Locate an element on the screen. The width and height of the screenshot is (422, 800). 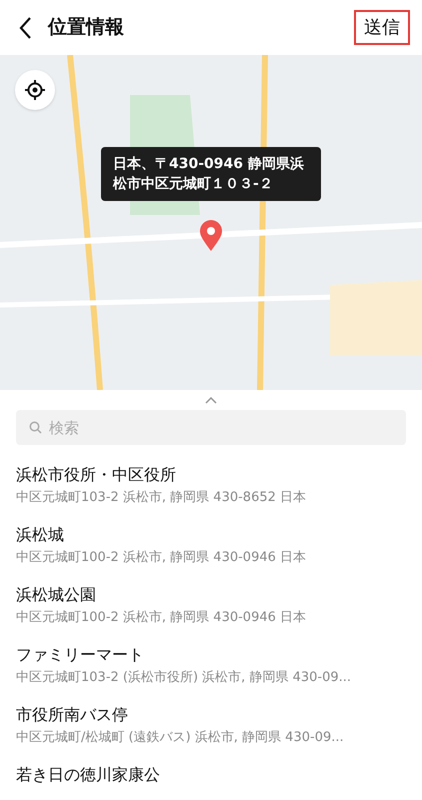
location-pin-icon is located at coordinates (211, 236).